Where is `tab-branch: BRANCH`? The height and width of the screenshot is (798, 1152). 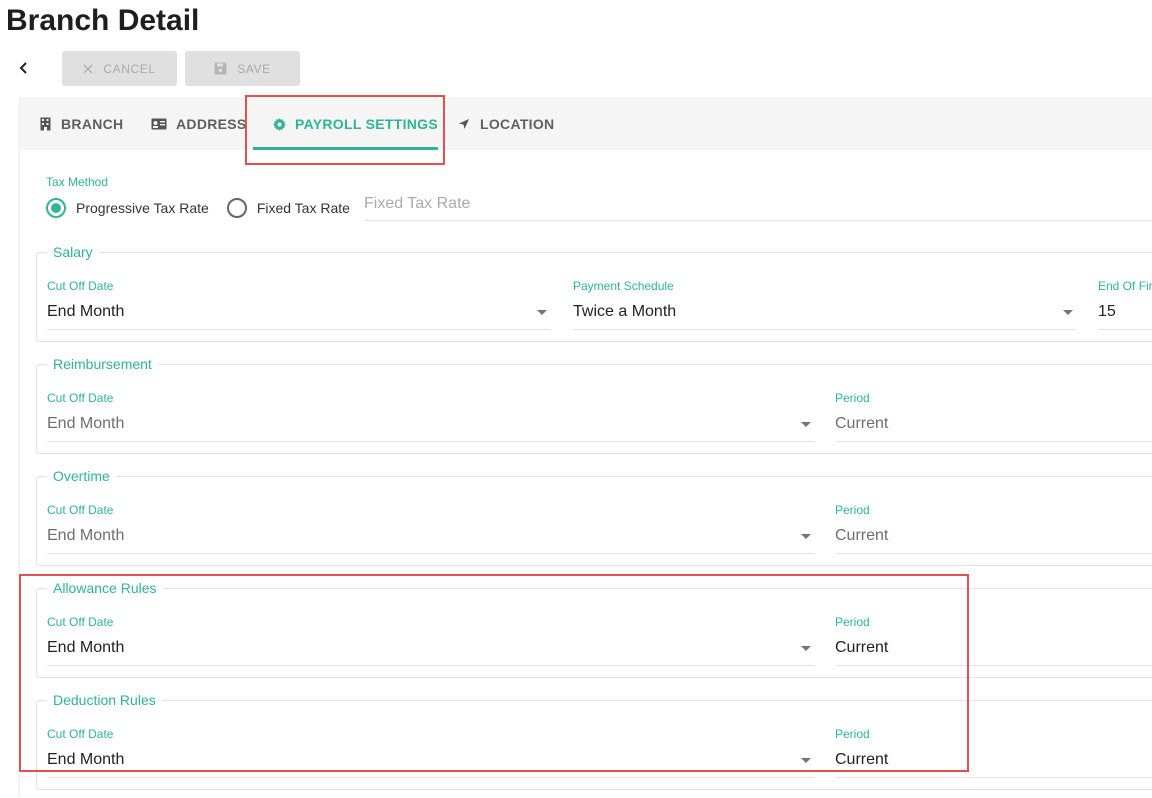
tab-branch: BRANCH is located at coordinates (80, 124).